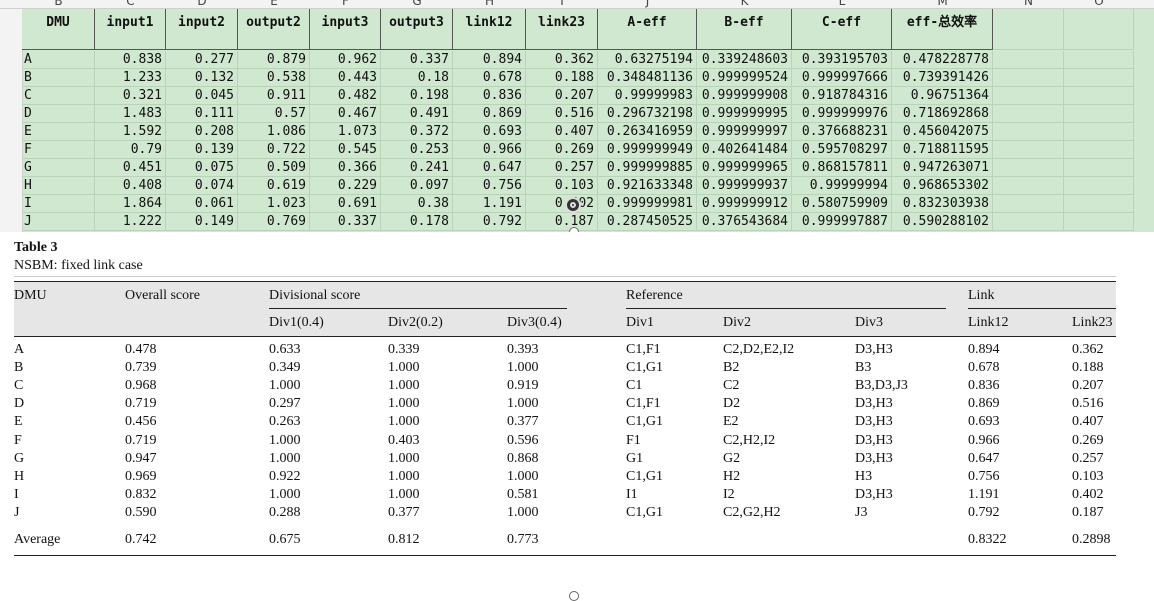  I want to click on sheet-value-cell: 0.918784316, so click(842, 96).